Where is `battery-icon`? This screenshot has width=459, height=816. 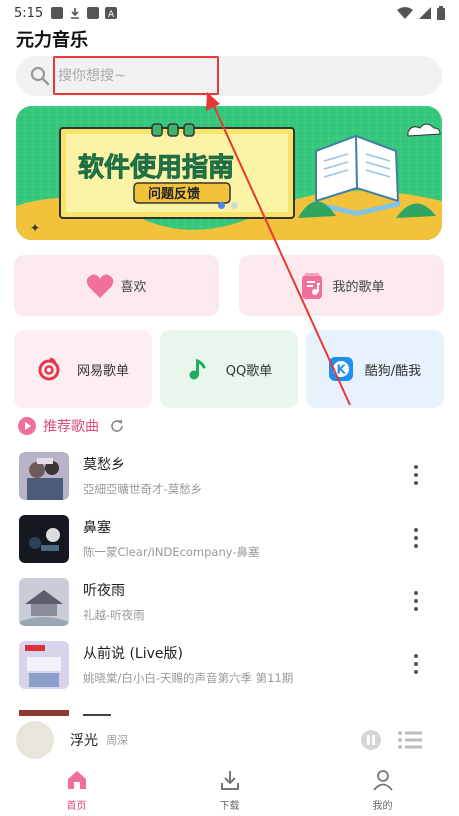 battery-icon is located at coordinates (441, 13).